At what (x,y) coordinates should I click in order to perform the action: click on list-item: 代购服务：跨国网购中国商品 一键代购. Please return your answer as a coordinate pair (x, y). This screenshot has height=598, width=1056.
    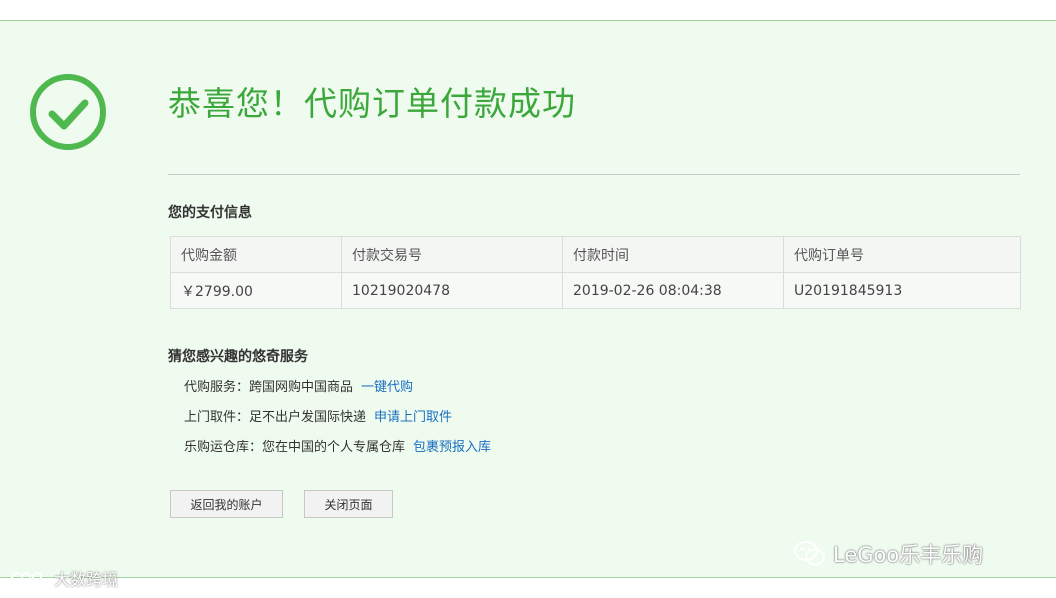
    Looking at the image, I should click on (337, 388).